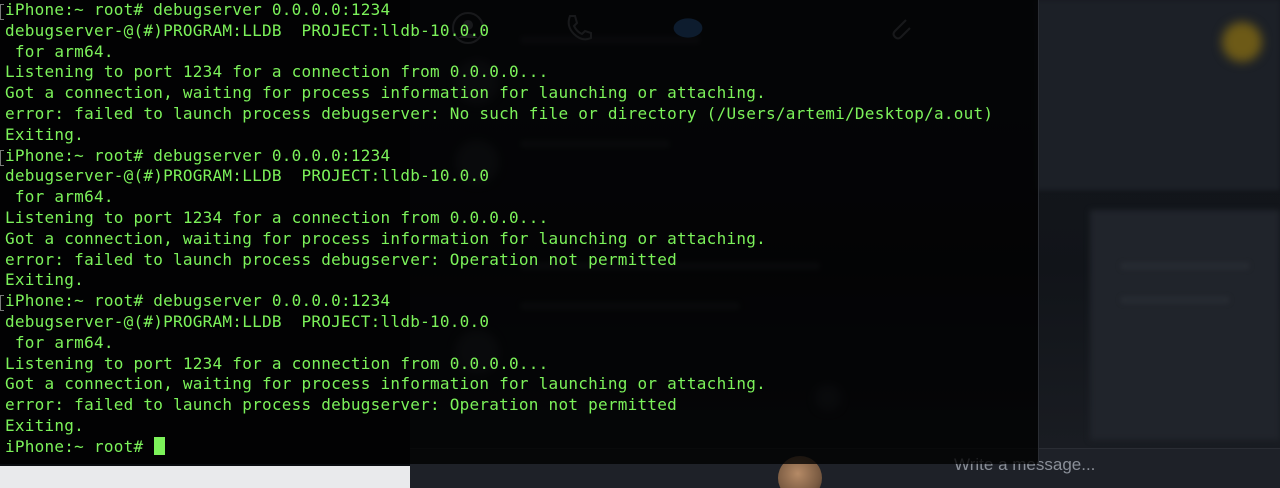  What do you see at coordinates (205, 477) in the screenshot?
I see `desktop-background` at bounding box center [205, 477].